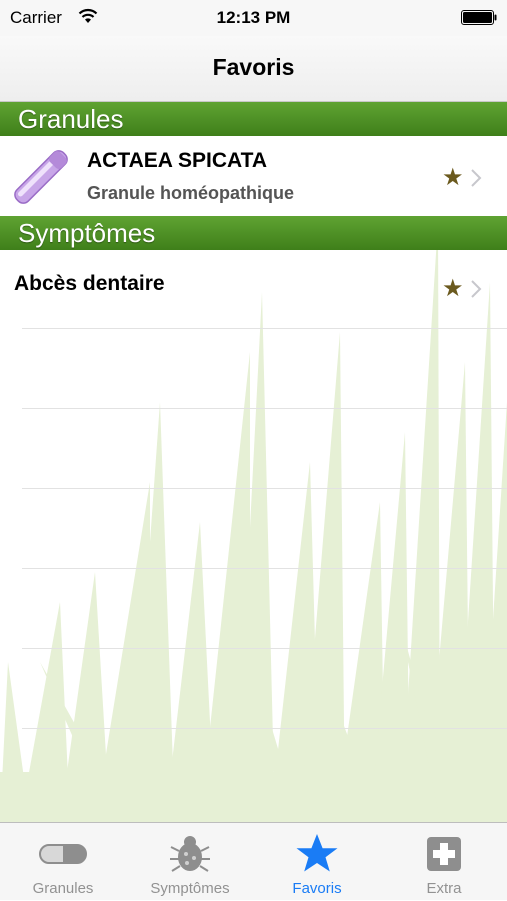 The image size is (507, 901). What do you see at coordinates (190, 888) in the screenshot?
I see `tab-label: Symptômes` at bounding box center [190, 888].